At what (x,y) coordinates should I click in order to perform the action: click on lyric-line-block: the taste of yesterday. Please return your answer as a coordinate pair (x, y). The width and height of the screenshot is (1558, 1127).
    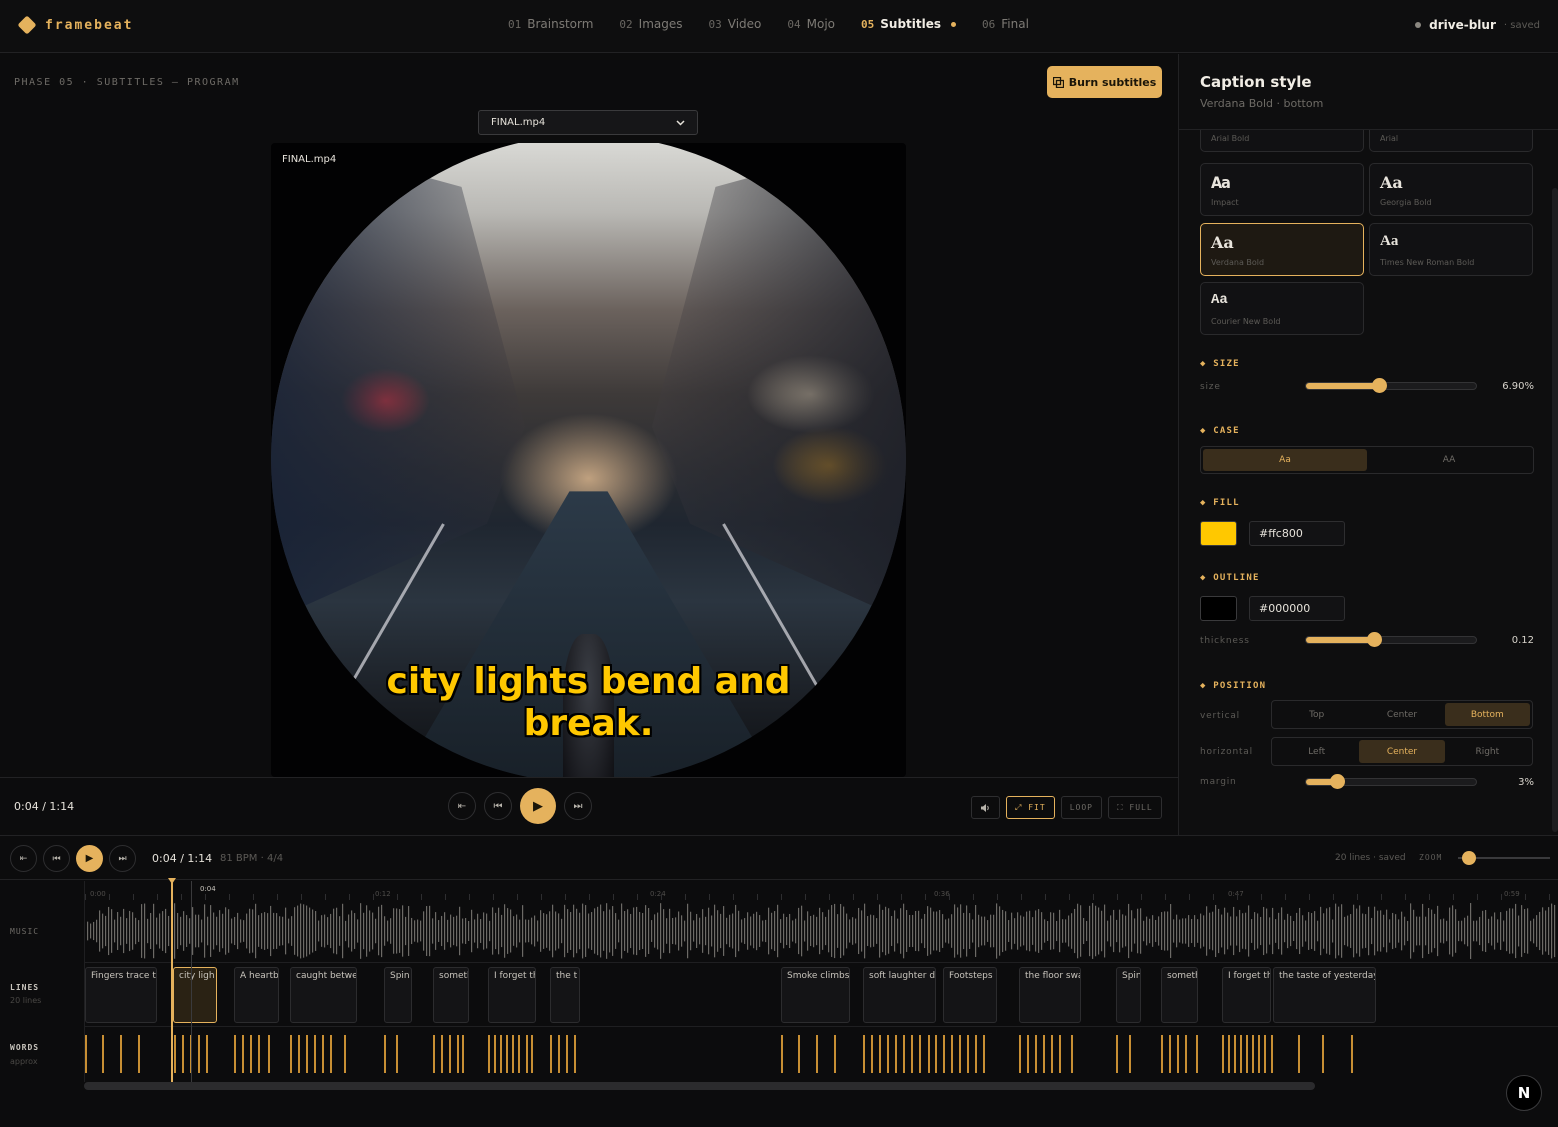
    Looking at the image, I should click on (1324, 995).